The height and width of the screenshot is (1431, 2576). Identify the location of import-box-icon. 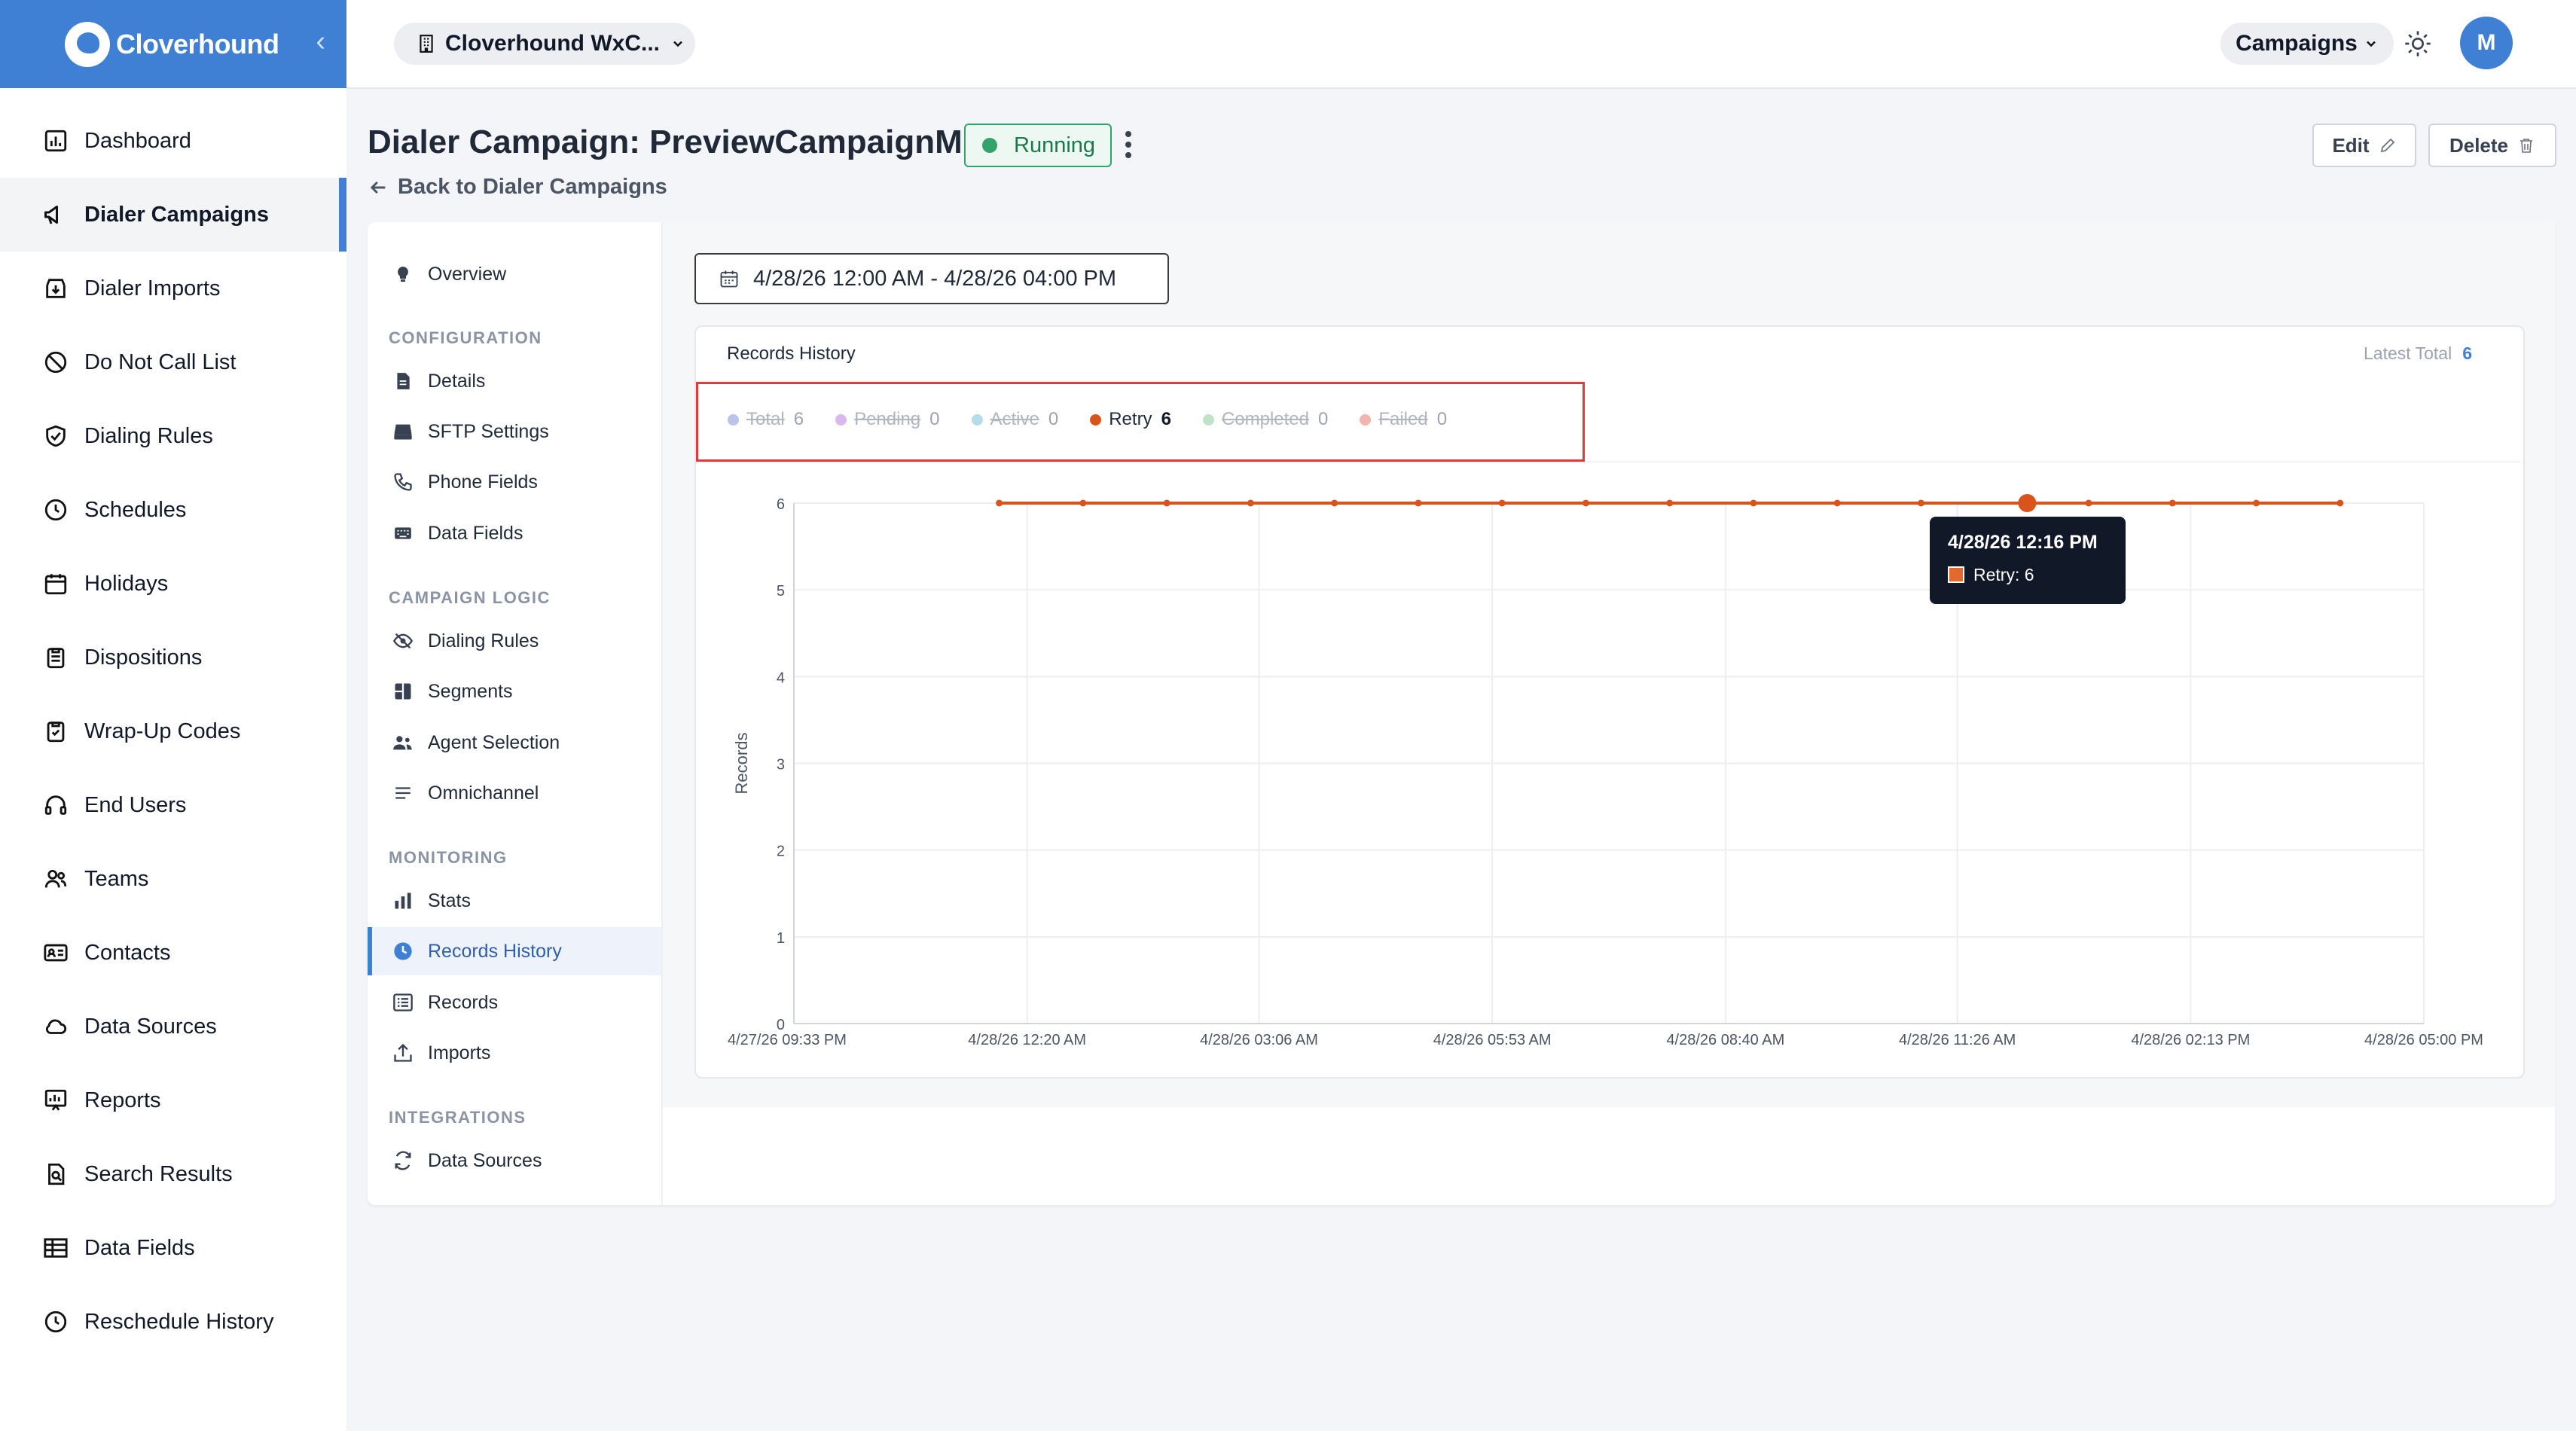
(56, 288).